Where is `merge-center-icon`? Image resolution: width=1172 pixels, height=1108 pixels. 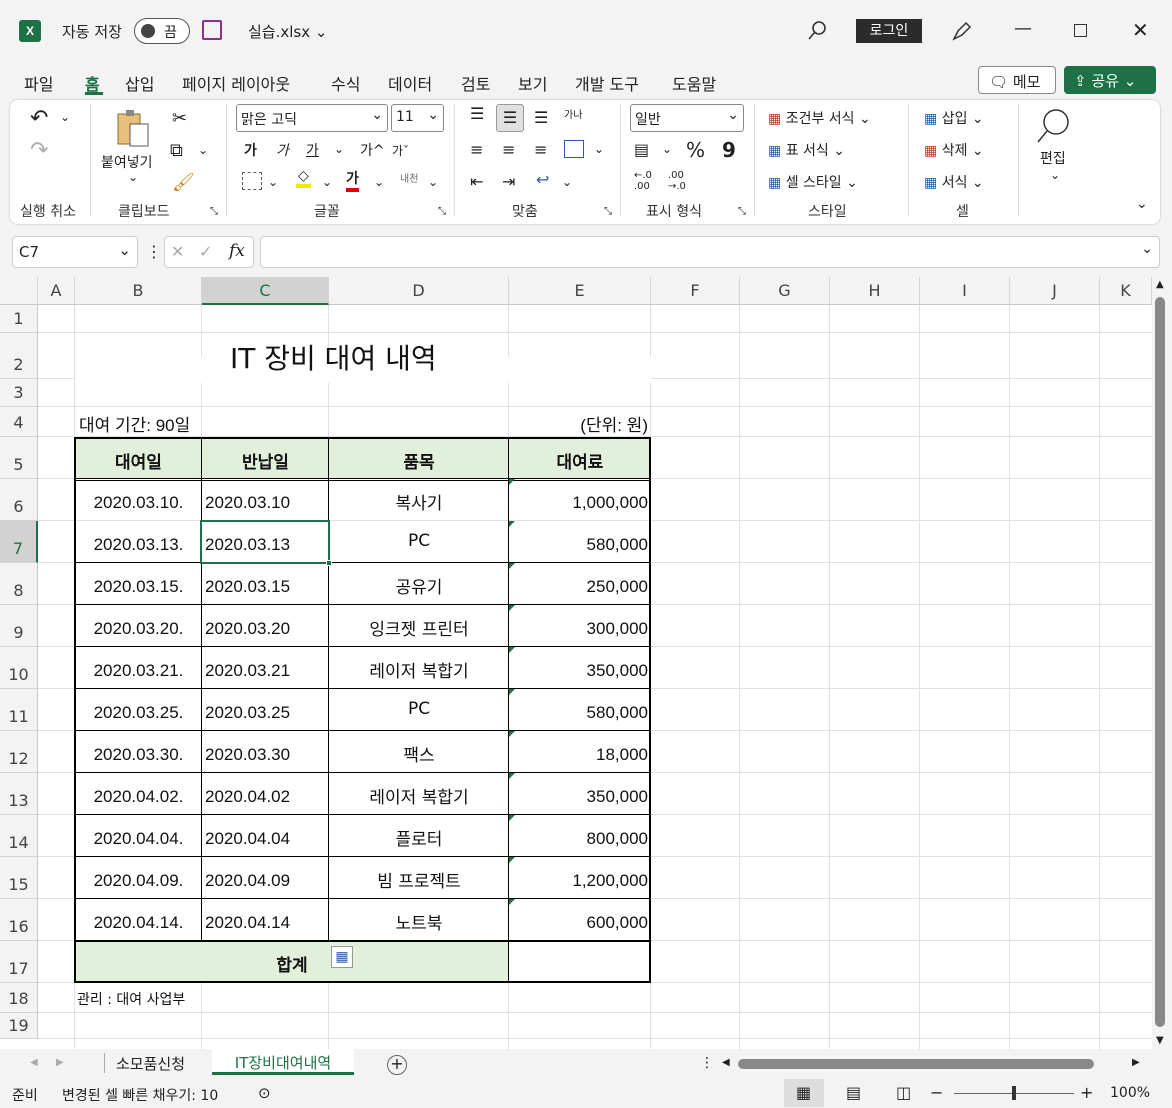
merge-center-icon is located at coordinates (574, 149).